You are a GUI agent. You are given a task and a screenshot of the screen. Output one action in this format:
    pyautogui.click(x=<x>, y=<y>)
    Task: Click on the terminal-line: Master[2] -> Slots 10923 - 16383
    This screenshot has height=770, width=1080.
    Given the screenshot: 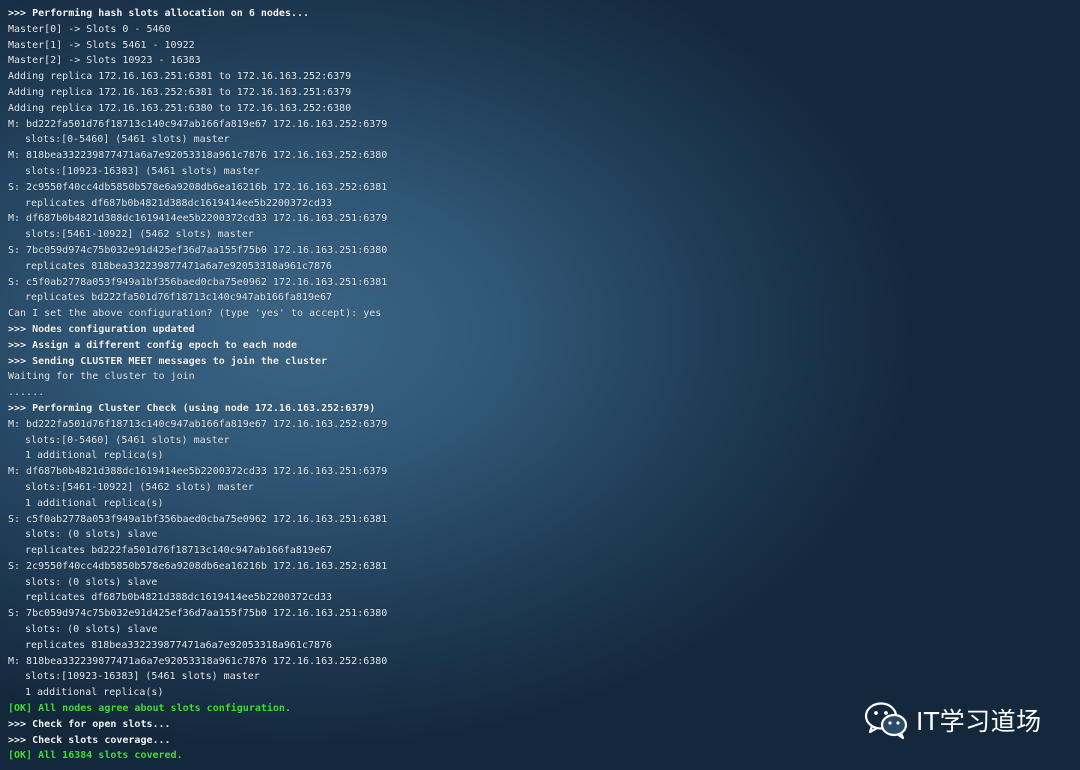 What is the action you would take?
    pyautogui.click(x=104, y=61)
    